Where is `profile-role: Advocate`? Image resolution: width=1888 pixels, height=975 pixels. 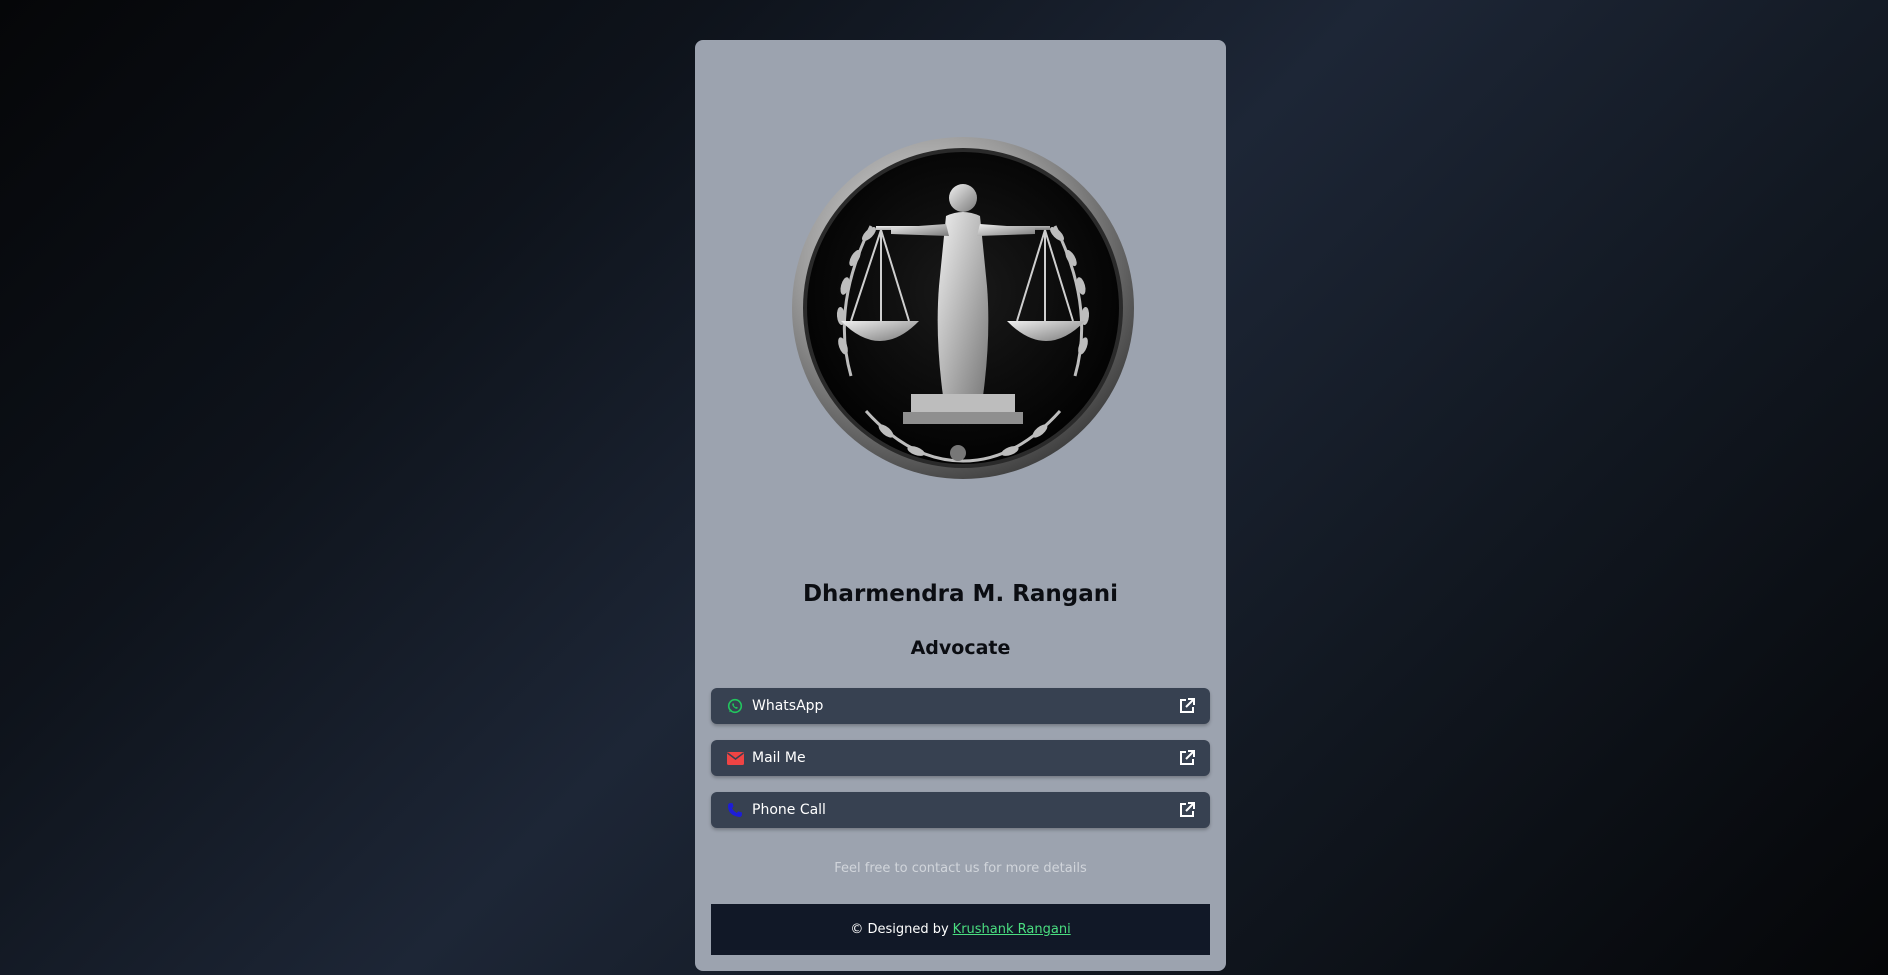
profile-role: Advocate is located at coordinates (960, 648).